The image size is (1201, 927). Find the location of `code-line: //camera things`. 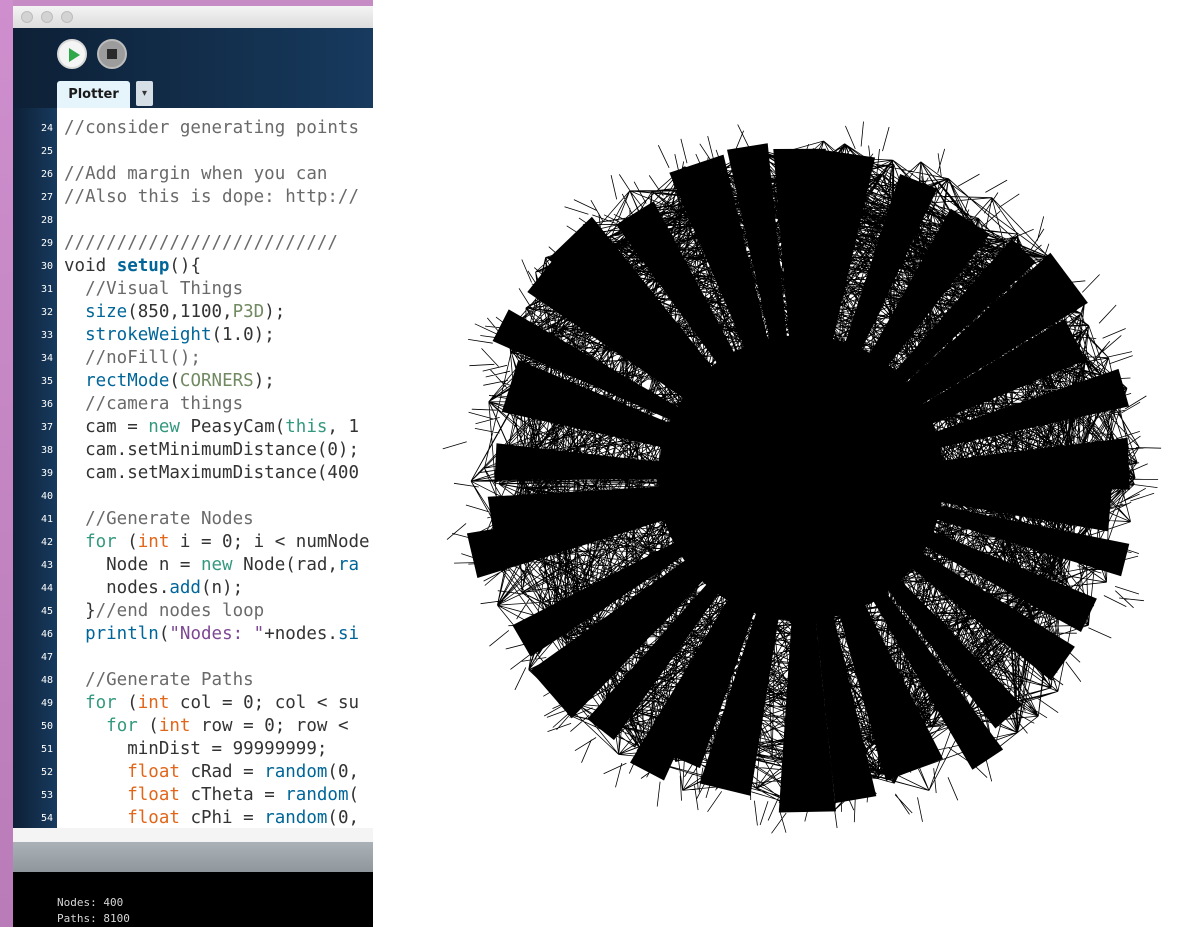

code-line: //camera things is located at coordinates (153, 404).